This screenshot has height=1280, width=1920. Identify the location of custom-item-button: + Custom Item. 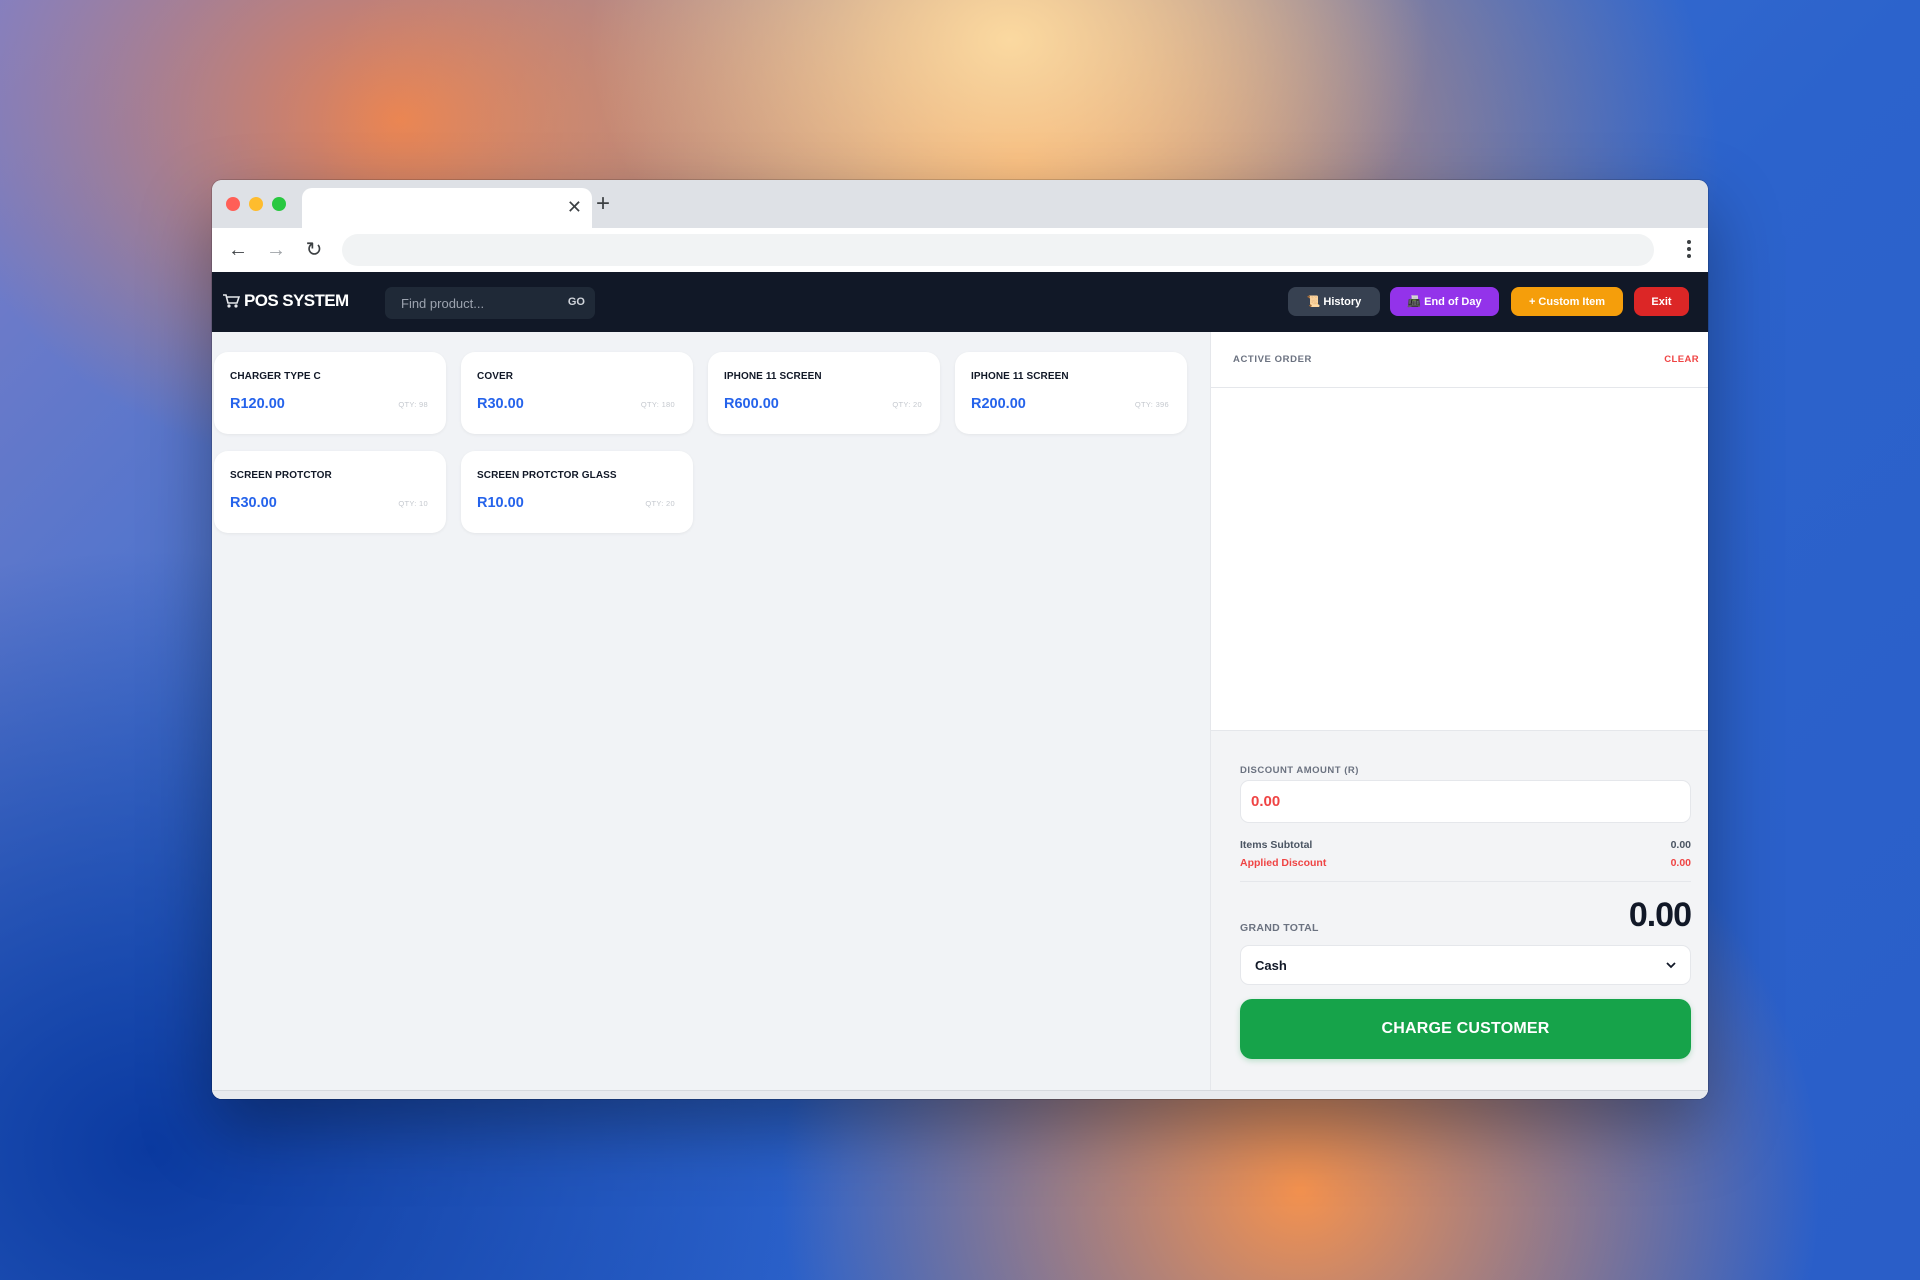
(1567, 301).